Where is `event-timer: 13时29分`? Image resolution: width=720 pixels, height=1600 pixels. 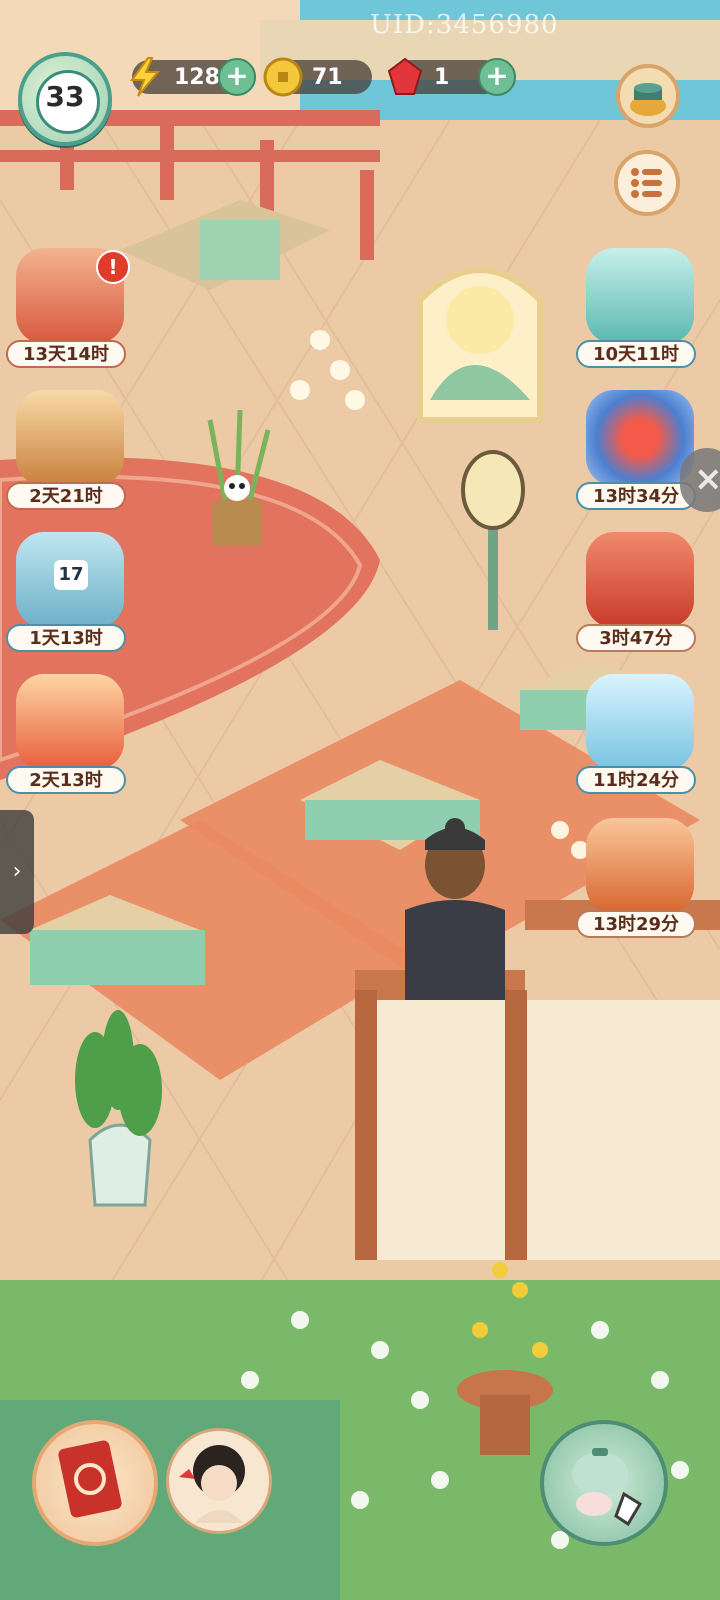 event-timer: 13时29分 is located at coordinates (636, 924).